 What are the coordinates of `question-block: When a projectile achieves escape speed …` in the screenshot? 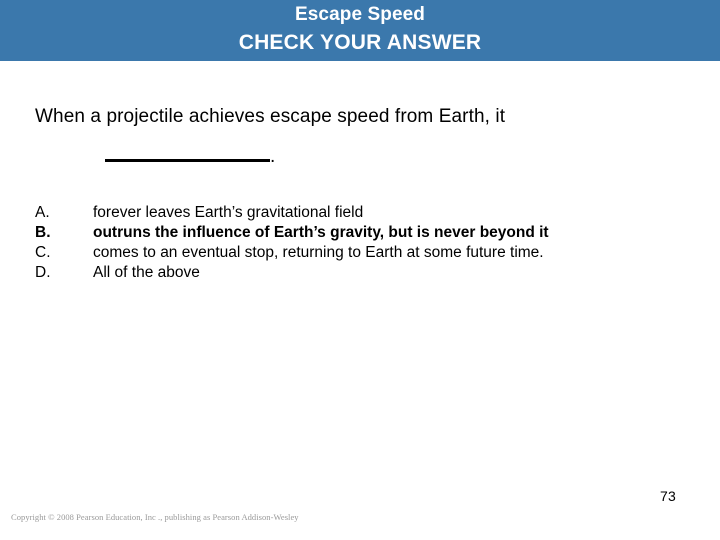 It's located at (360, 137).